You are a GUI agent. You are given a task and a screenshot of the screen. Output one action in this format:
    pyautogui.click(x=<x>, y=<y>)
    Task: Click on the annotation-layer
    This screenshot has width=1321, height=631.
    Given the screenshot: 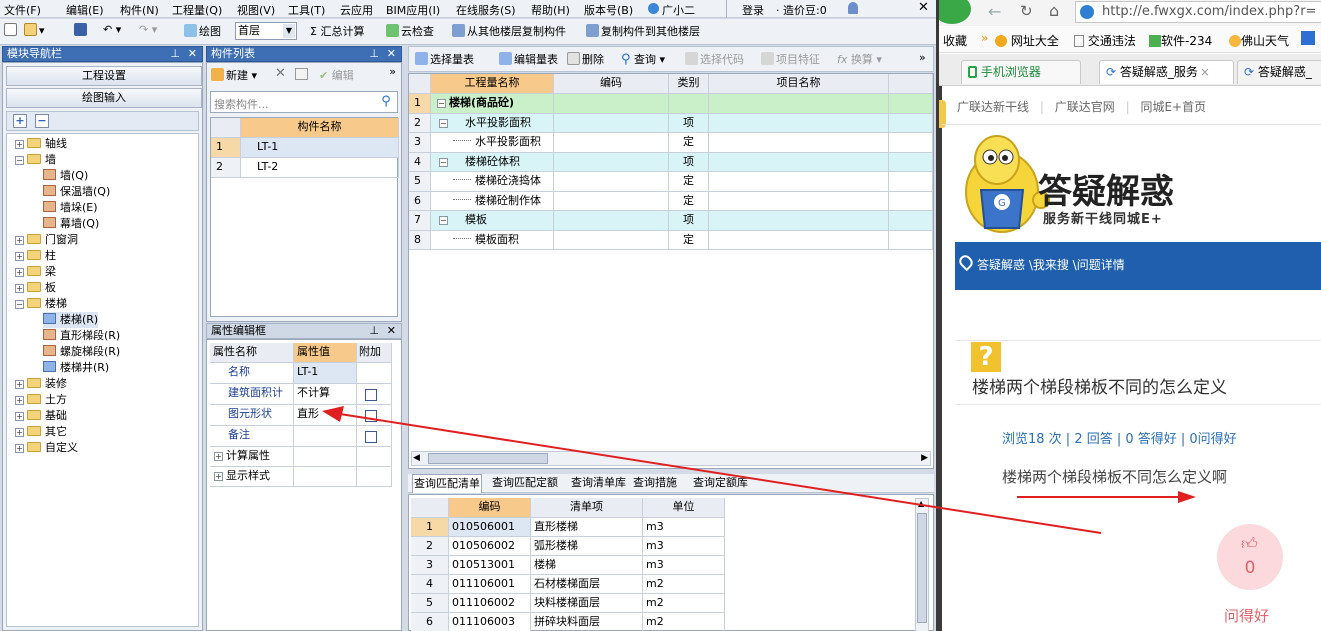 What is the action you would take?
    pyautogui.click(x=759, y=470)
    